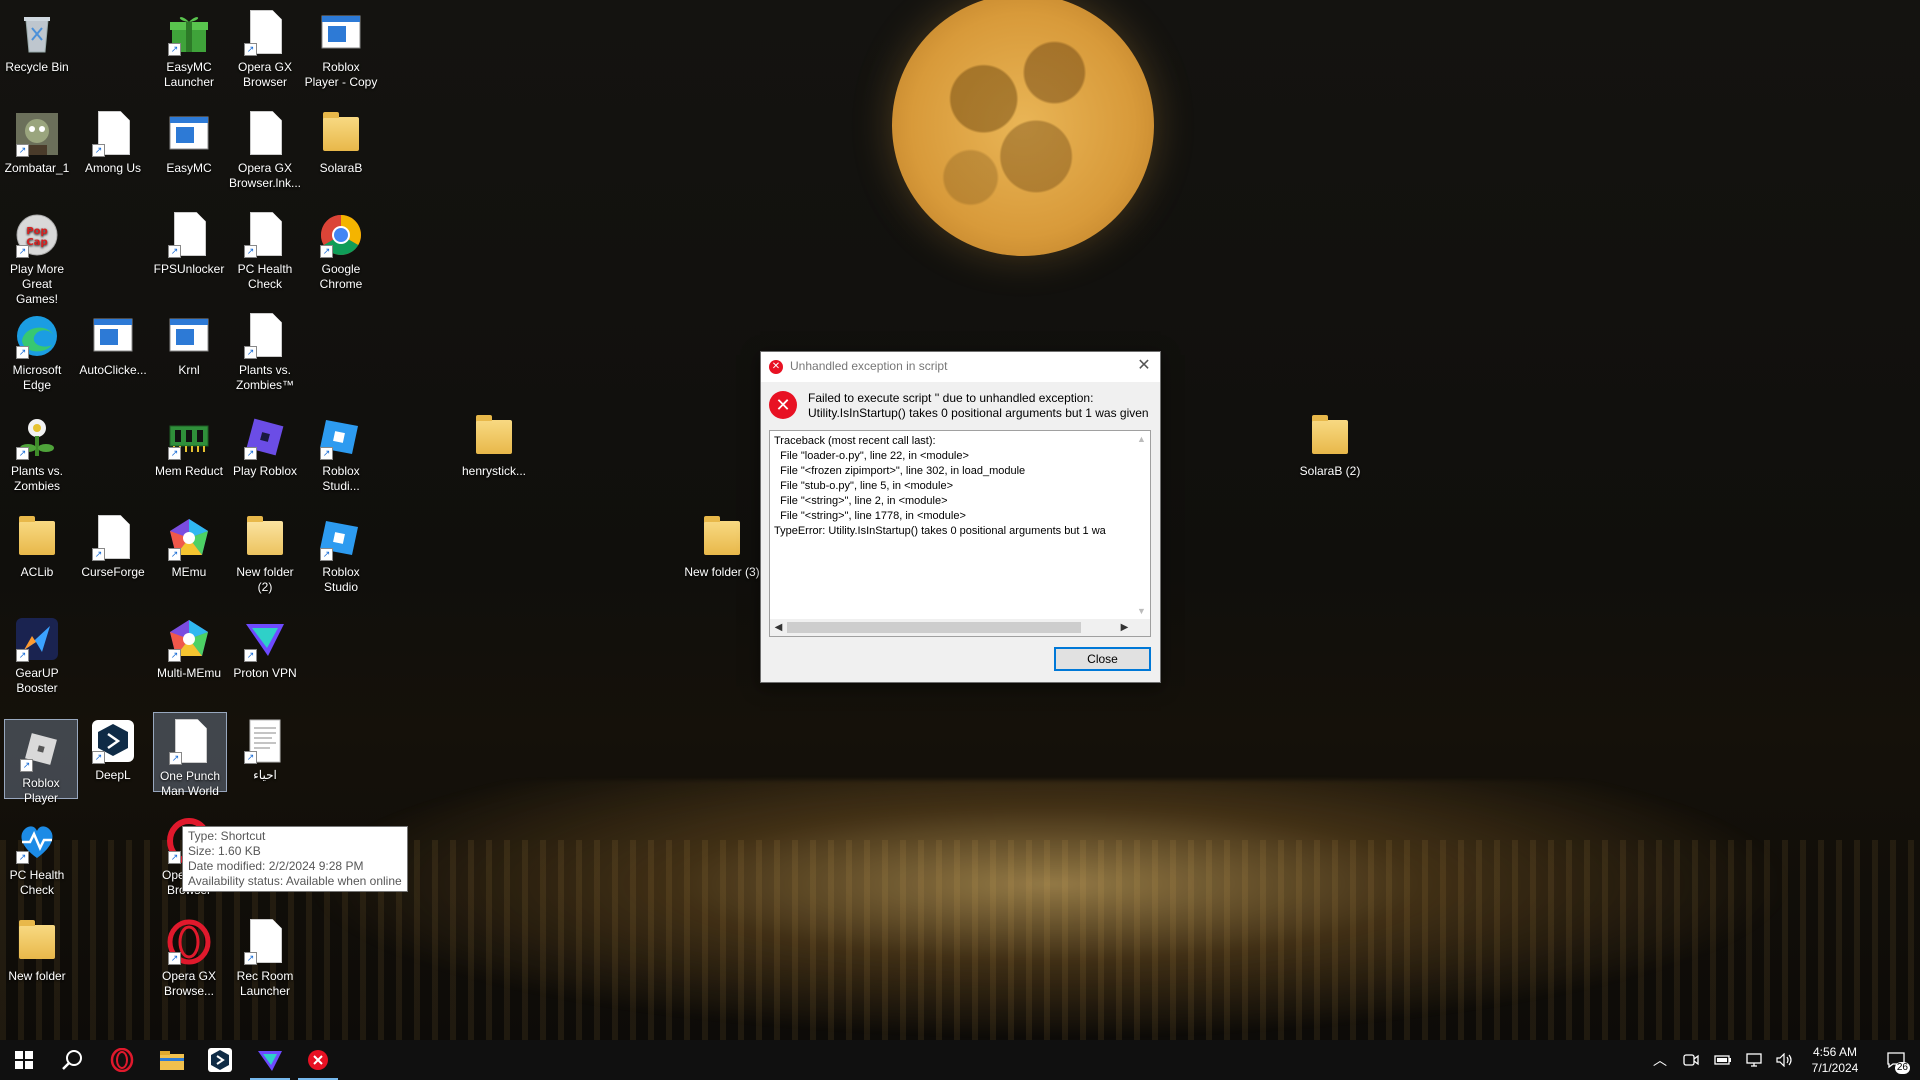 The image size is (1920, 1080). Describe the element at coordinates (37, 256) in the screenshot. I see `desktop-icon-popcap: Pop Cap ↗ Play More Great Games!` at that location.